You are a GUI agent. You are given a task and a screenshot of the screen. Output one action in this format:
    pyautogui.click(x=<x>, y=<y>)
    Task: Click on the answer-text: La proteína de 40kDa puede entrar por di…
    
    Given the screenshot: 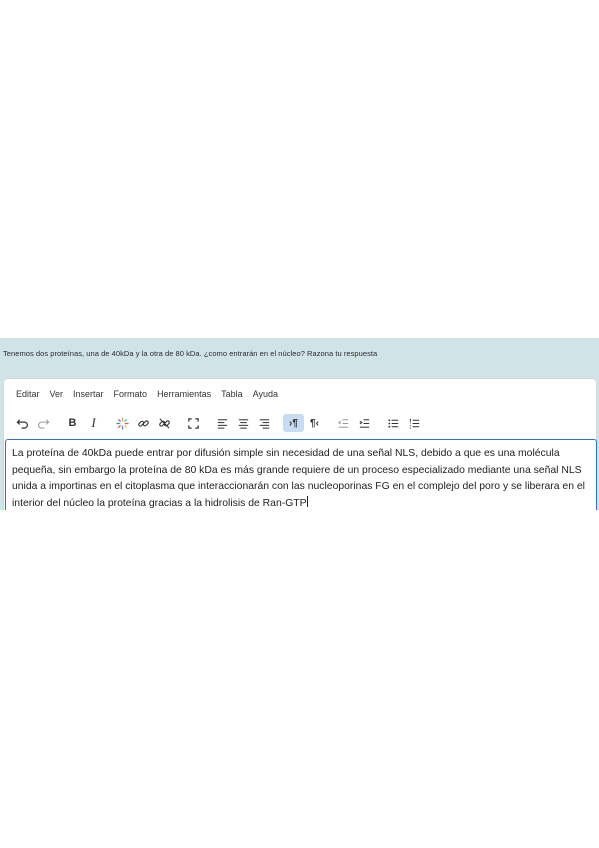 What is the action you would take?
    pyautogui.click(x=298, y=478)
    